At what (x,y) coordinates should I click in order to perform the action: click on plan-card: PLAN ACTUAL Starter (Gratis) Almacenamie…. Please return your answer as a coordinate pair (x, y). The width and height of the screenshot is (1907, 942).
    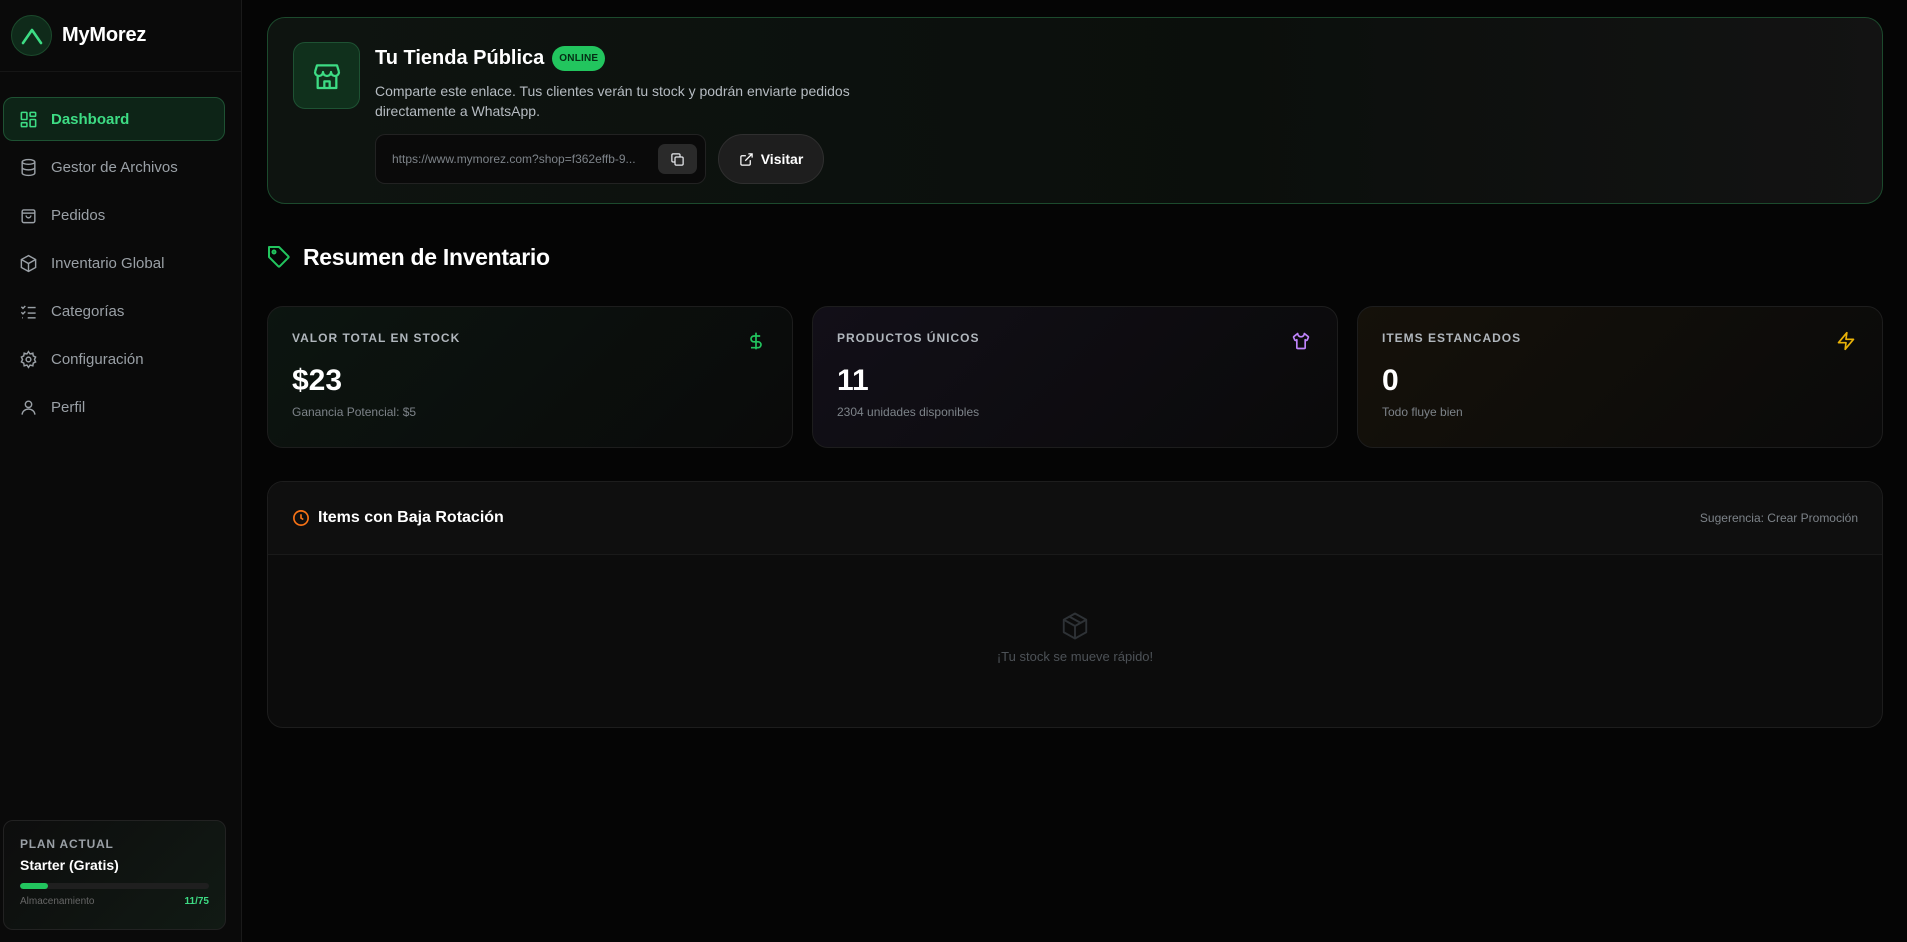
    Looking at the image, I should click on (114, 875).